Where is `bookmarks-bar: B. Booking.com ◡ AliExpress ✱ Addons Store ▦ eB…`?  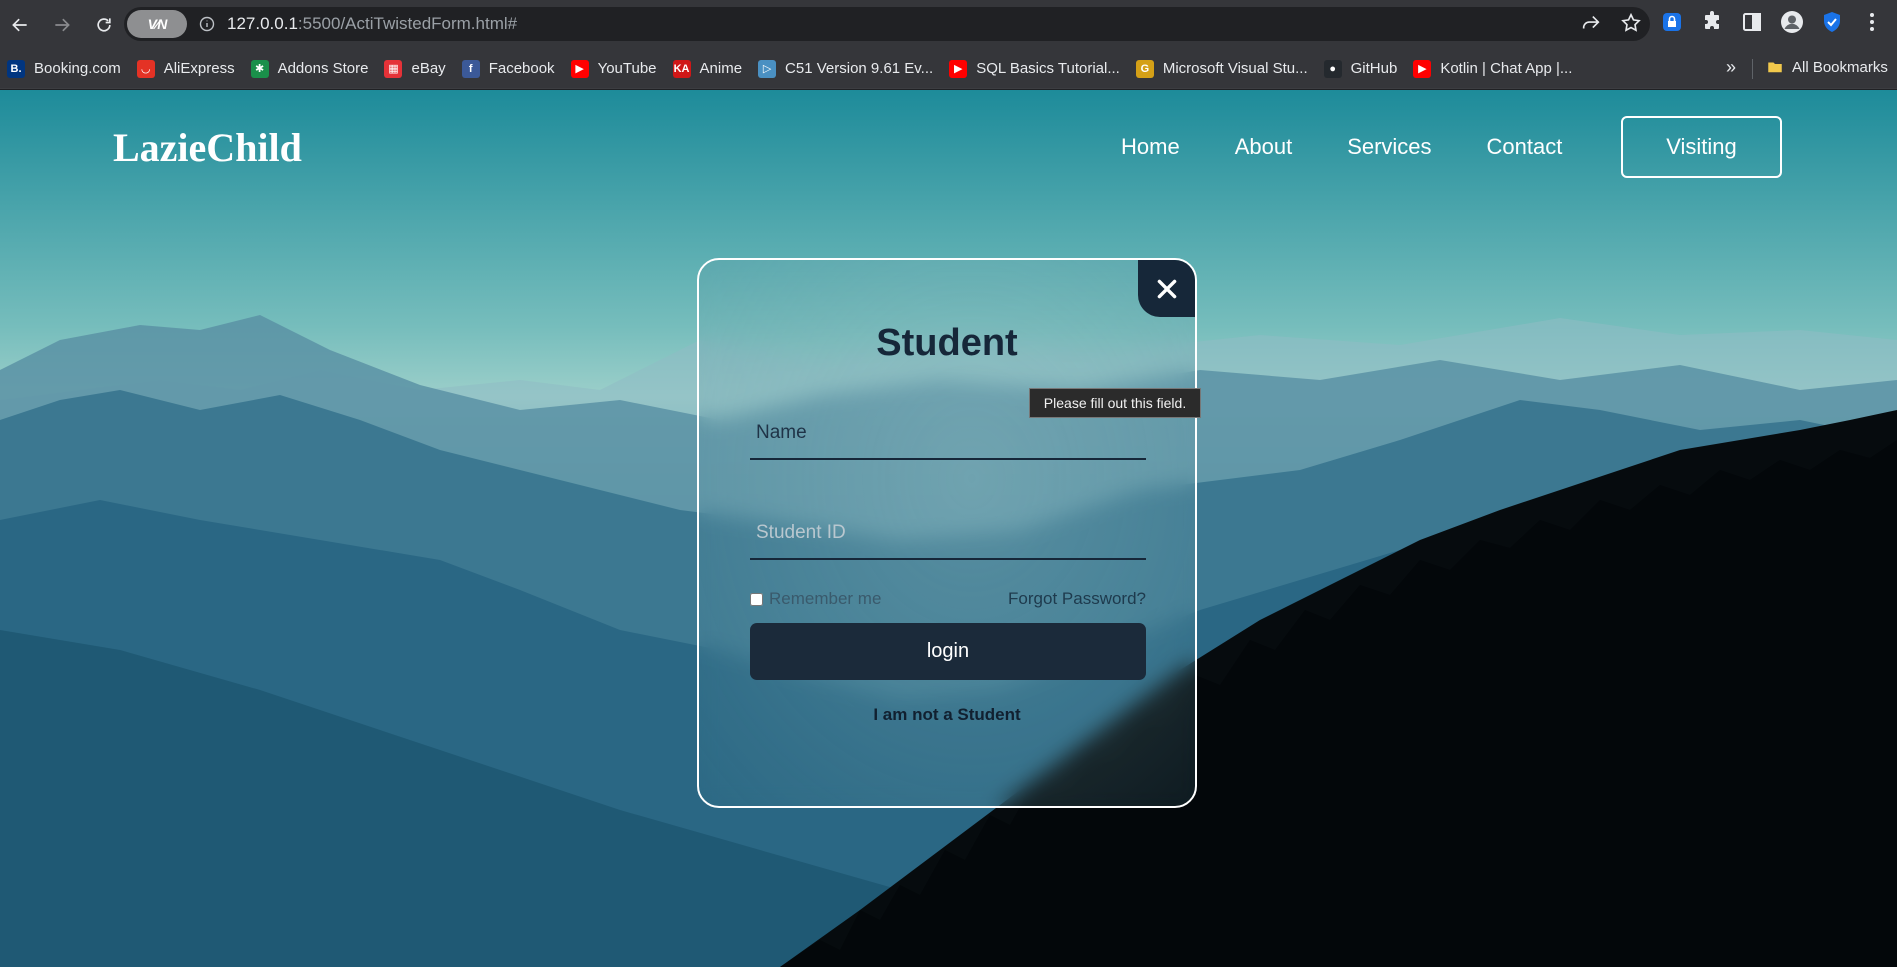 bookmarks-bar: B. Booking.com ◡ AliExpress ✱ Addons Store ▦ eB… is located at coordinates (948, 69).